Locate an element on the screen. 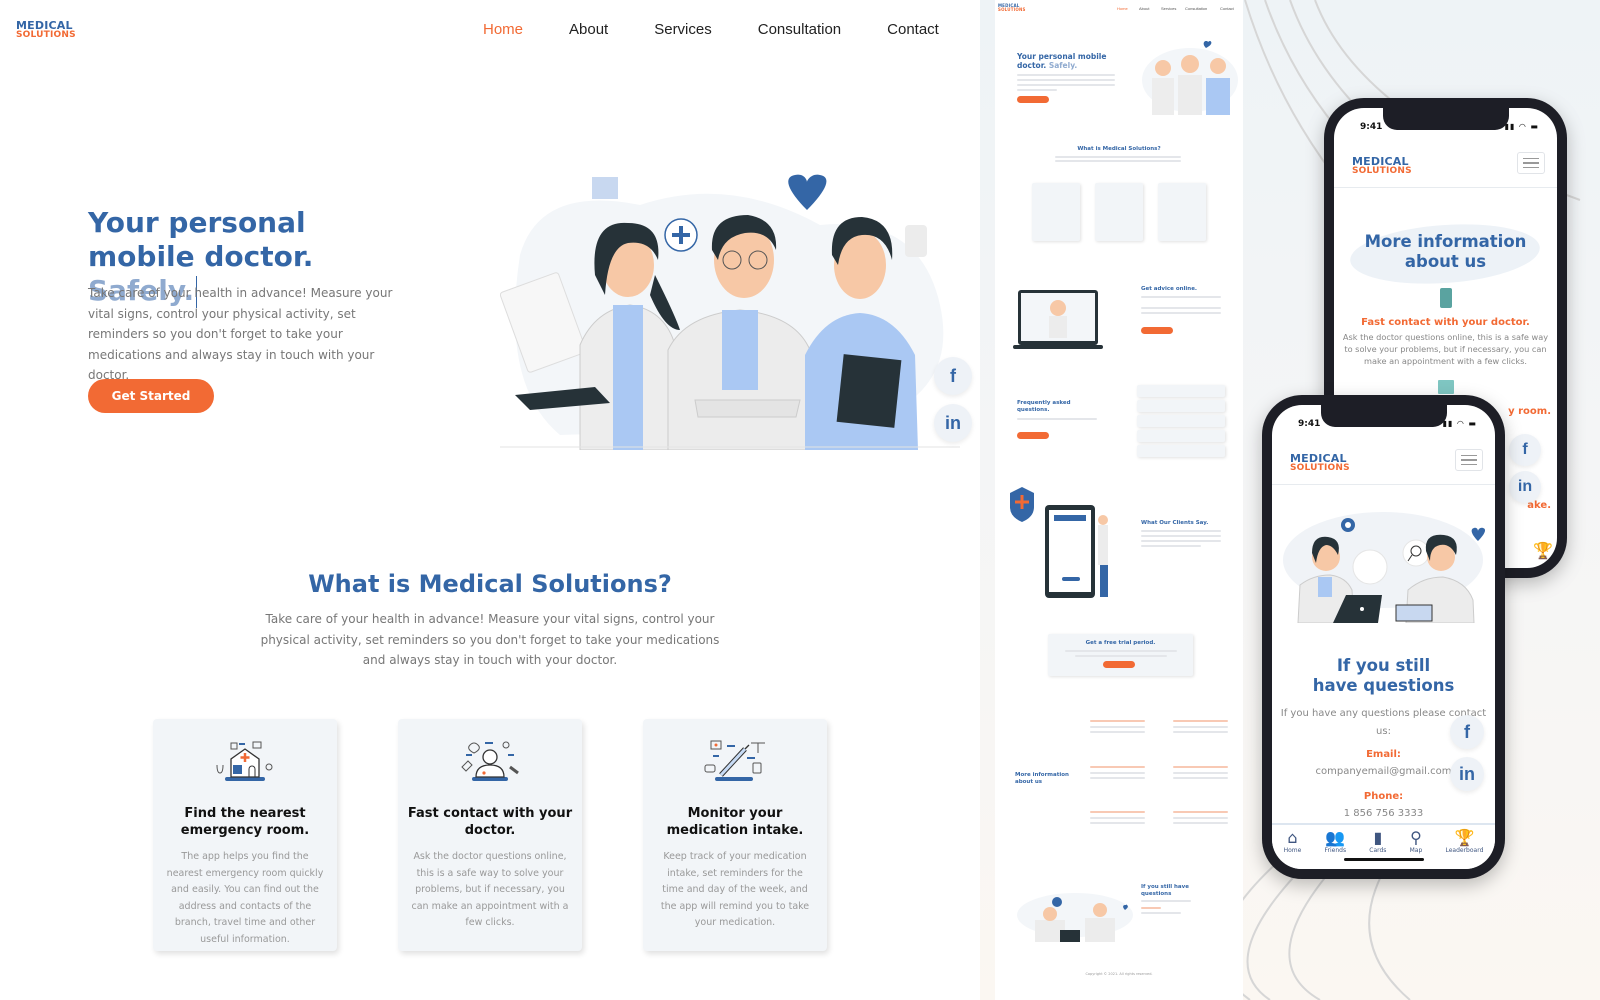  about-title: What is Medical Solutions? is located at coordinates (490, 584).